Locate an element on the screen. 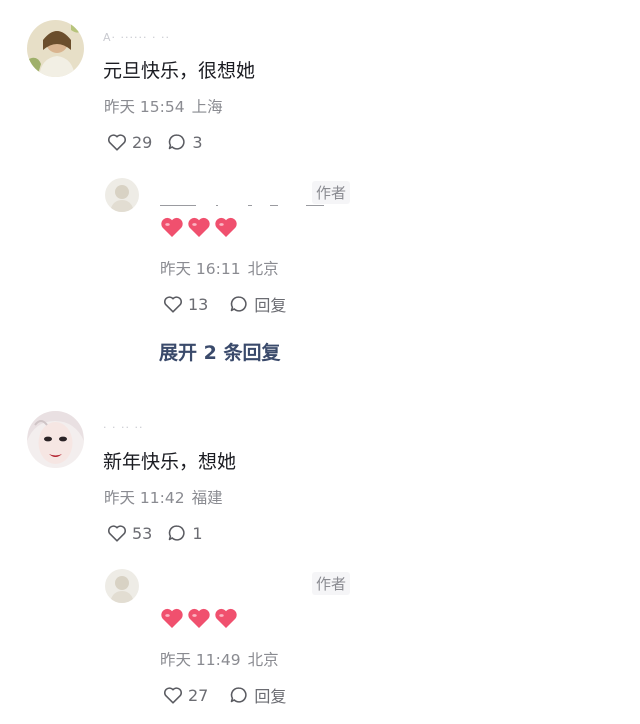 The image size is (640, 724). user-avatar is located at coordinates (55, 439).